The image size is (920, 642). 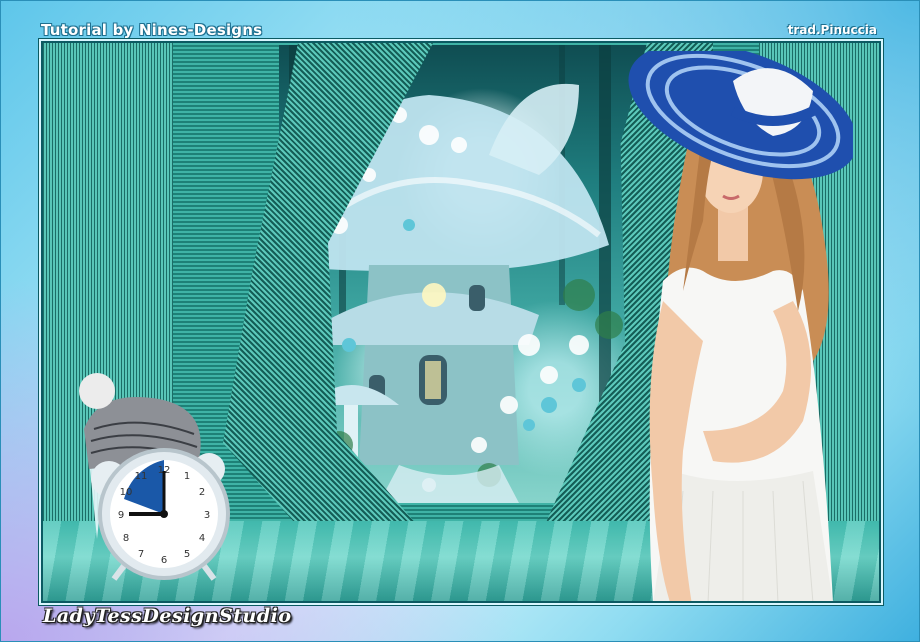 What do you see at coordinates (167, 616) in the screenshot?
I see `artist-signature: LadyTessDesignStudio` at bounding box center [167, 616].